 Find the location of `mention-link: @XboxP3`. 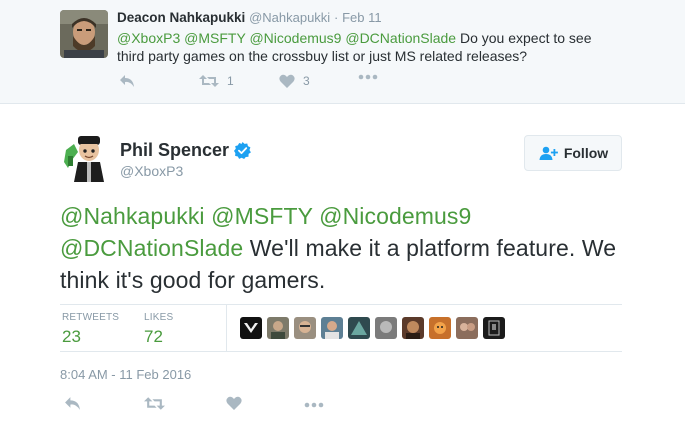

mention-link: @XboxP3 is located at coordinates (148, 38).